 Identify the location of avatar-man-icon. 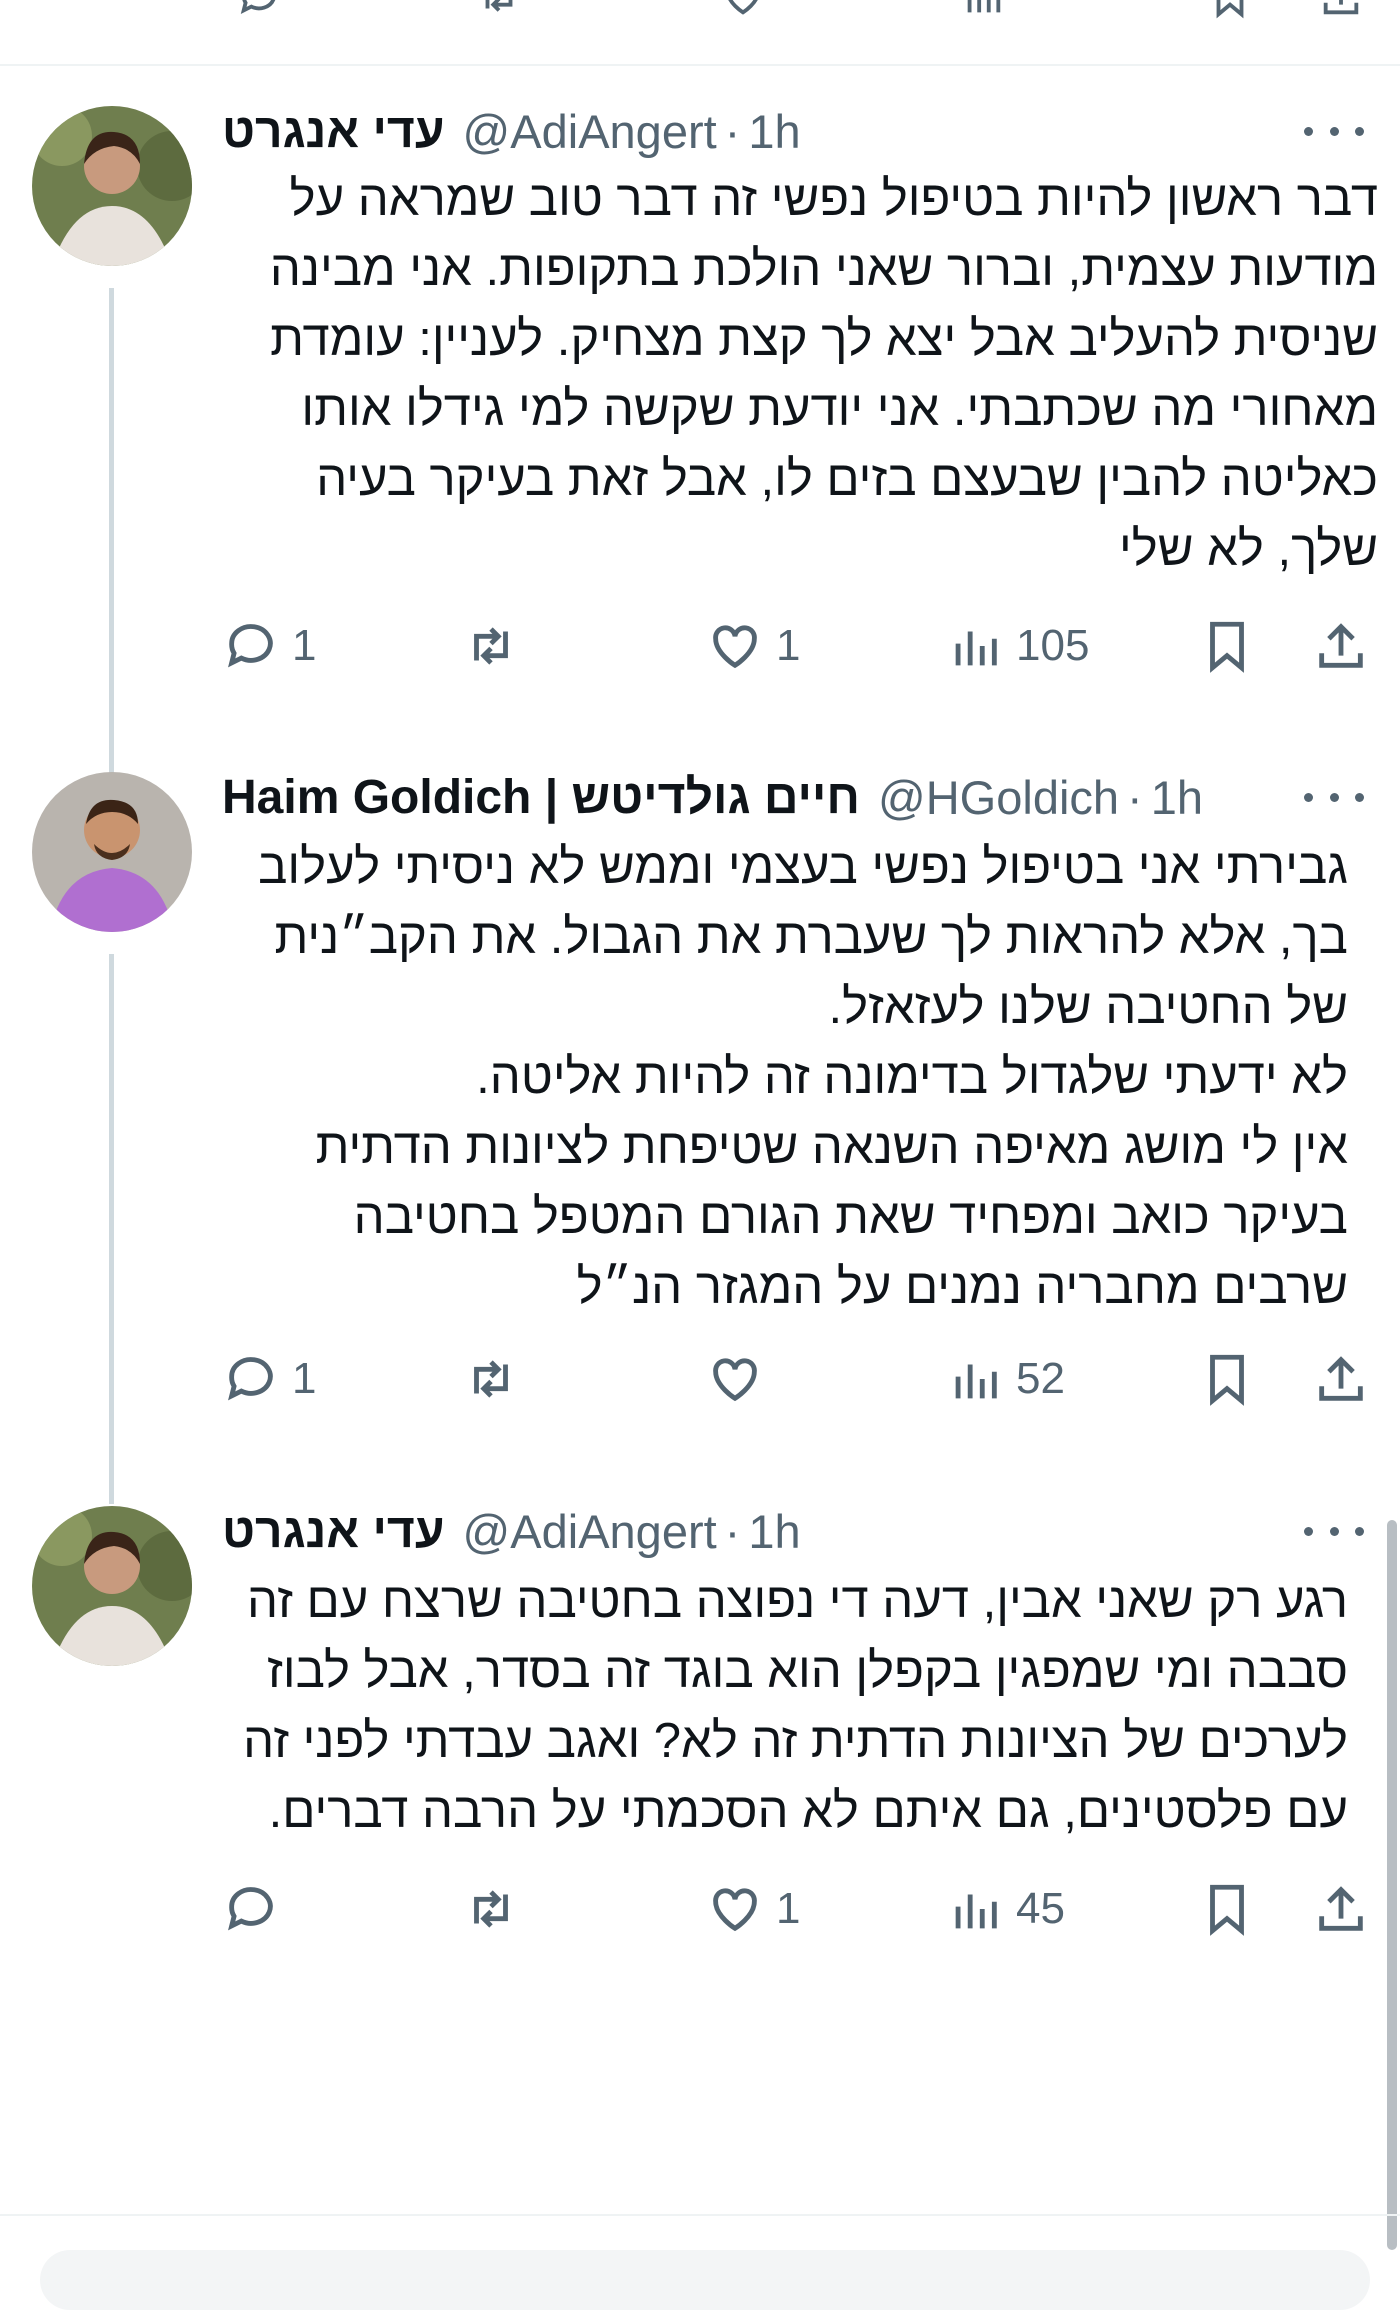
(112, 852).